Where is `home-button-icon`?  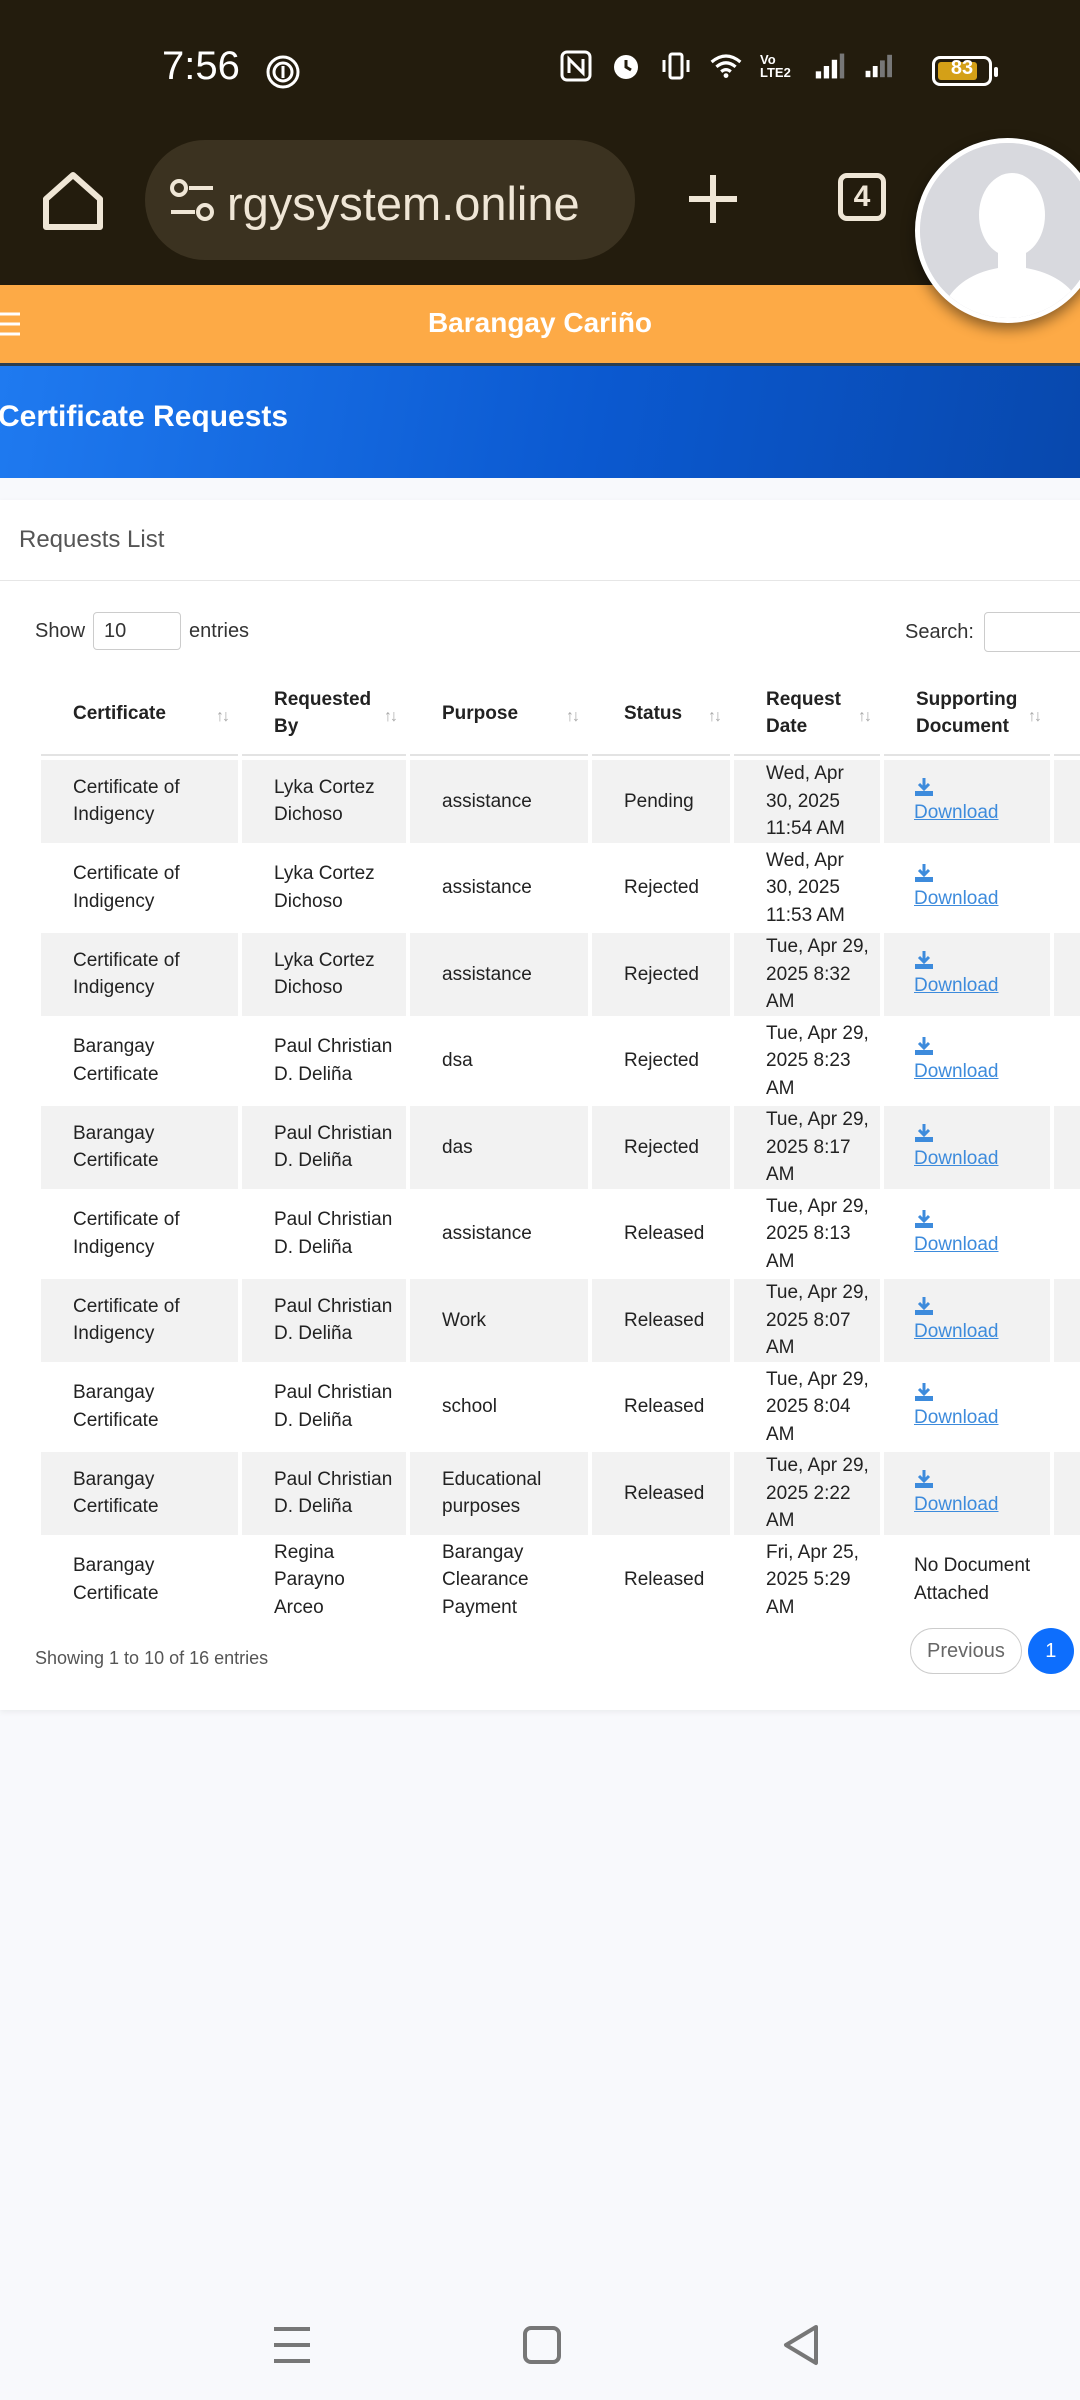
home-button-icon is located at coordinates (542, 2345).